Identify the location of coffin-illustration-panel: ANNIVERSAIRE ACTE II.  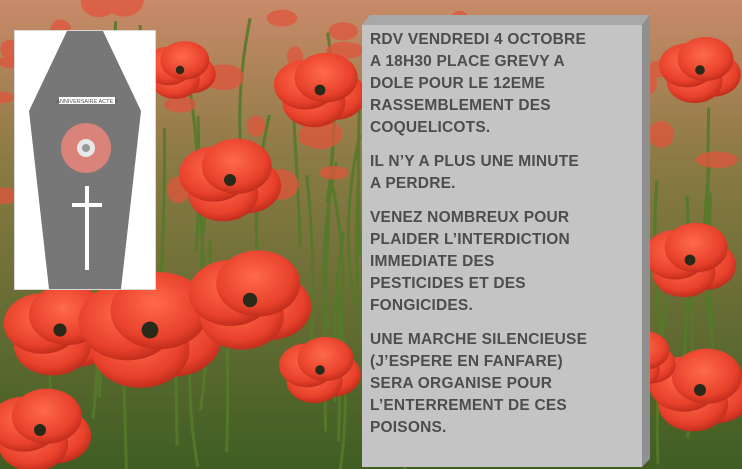
(85, 160).